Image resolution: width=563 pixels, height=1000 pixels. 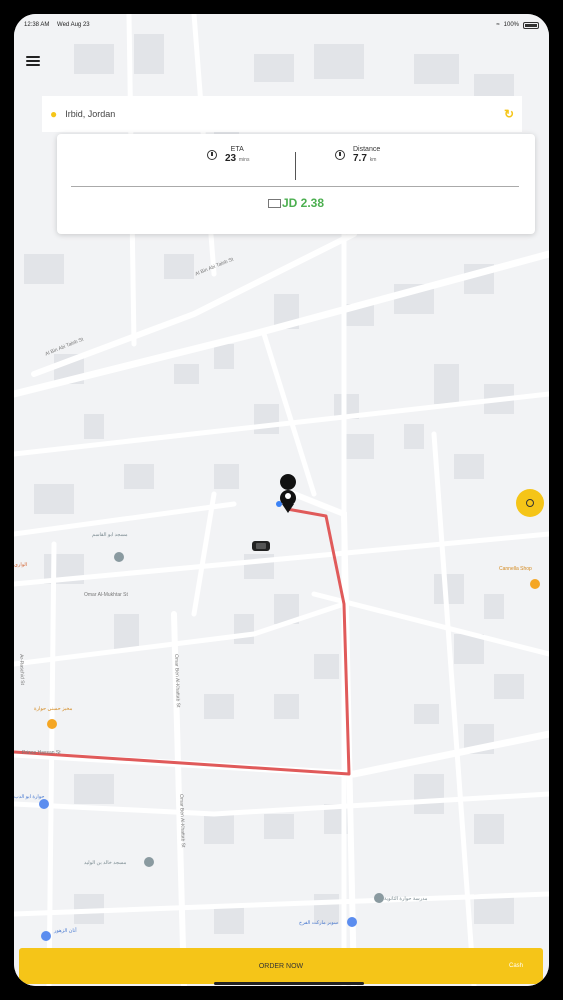 What do you see at coordinates (281, 25) in the screenshot?
I see `status-bar: 12:38 AM Wed Aug 23 ≈ 100%` at bounding box center [281, 25].